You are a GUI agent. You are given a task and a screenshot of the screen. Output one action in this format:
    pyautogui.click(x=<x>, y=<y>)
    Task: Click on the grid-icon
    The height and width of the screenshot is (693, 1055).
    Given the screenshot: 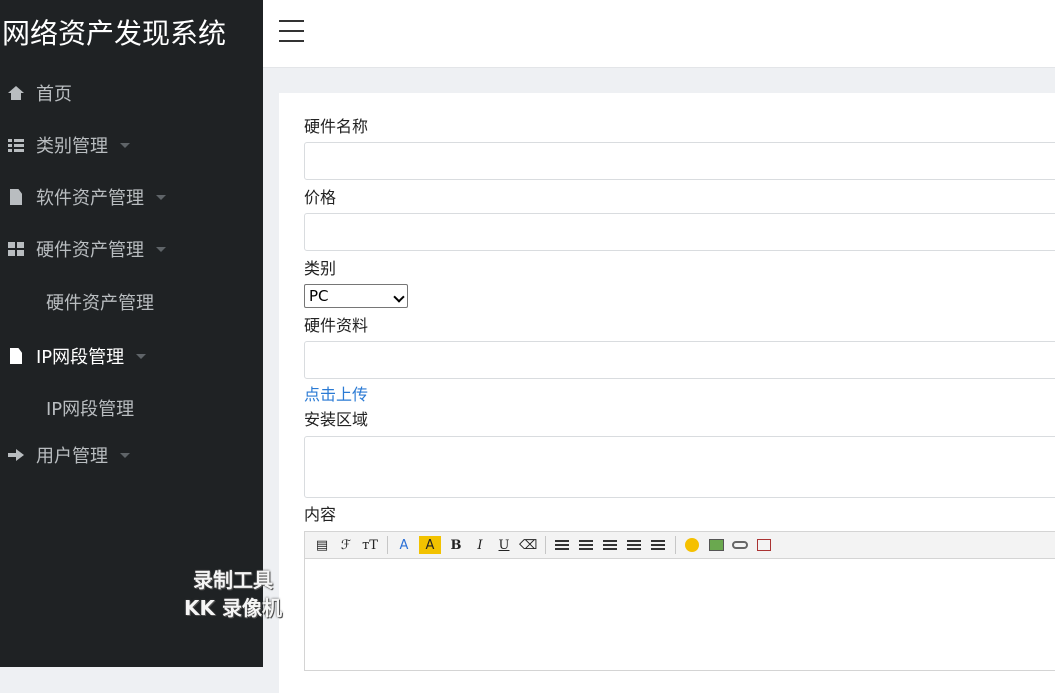 What is the action you would take?
    pyautogui.click(x=16, y=249)
    